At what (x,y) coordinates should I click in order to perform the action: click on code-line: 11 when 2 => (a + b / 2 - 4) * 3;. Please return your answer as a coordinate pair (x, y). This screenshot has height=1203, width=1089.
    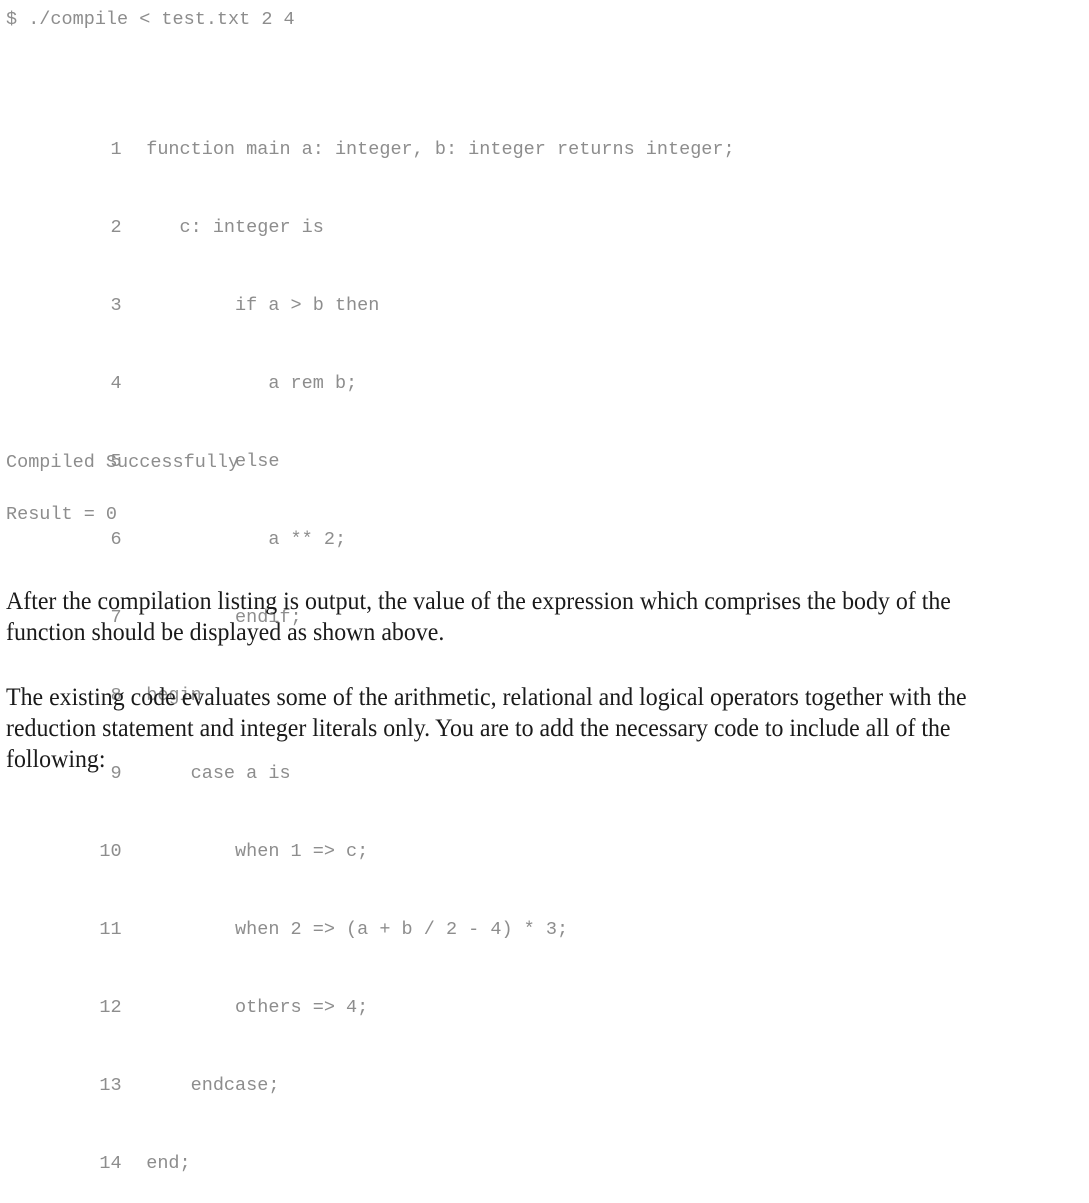
    Looking at the image, I should click on (370, 915).